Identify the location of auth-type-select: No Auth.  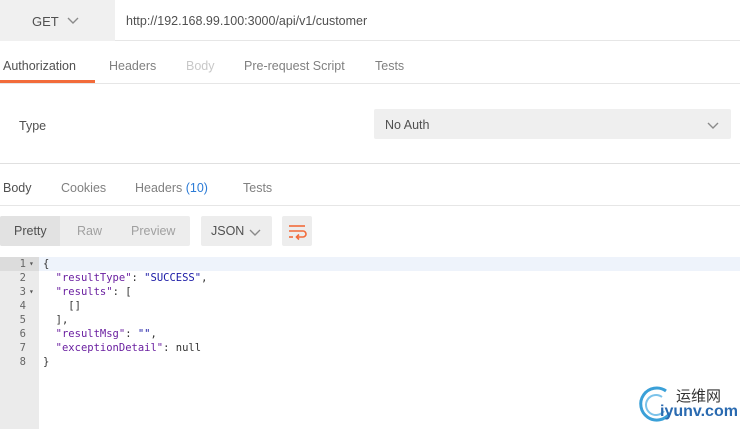
(552, 124).